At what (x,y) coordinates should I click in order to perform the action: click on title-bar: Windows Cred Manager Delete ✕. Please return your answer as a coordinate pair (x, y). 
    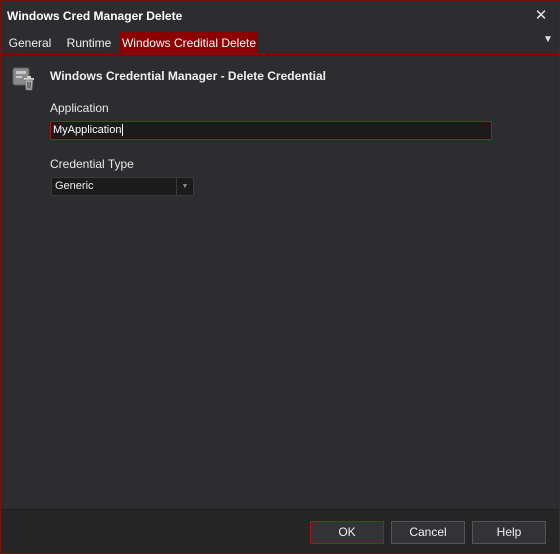
    Looking at the image, I should click on (280, 16).